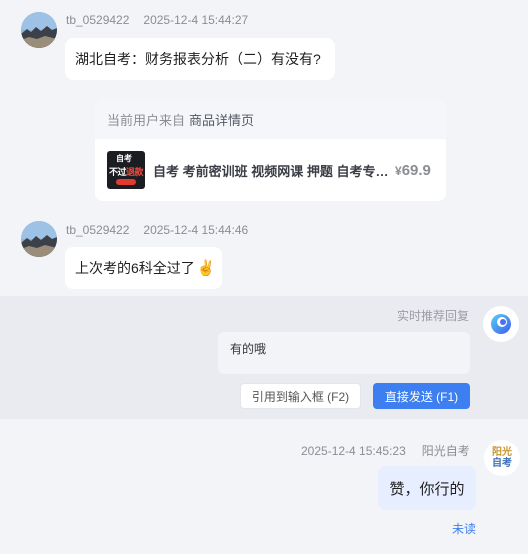 The width and height of the screenshot is (528, 554). Describe the element at coordinates (502, 463) in the screenshot. I see `logo-text-bottom: 自考` at that location.